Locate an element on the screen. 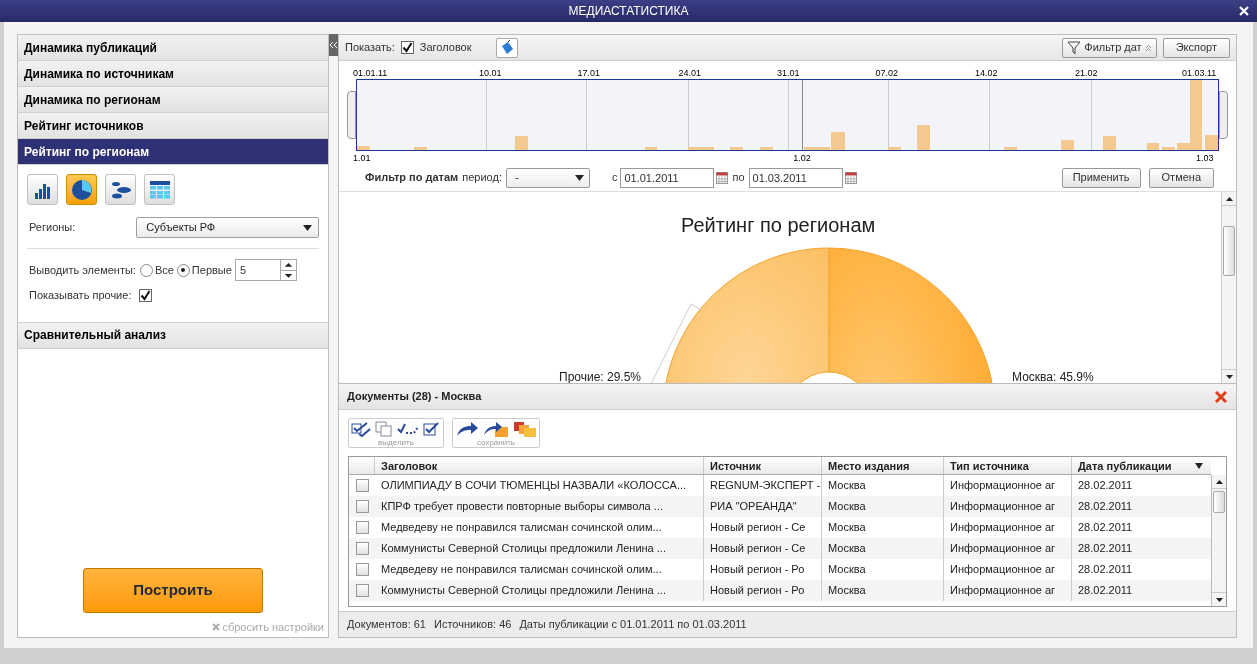 The image size is (1257, 664). sidebar-section-header: Рейтинг по регионам is located at coordinates (173, 152).